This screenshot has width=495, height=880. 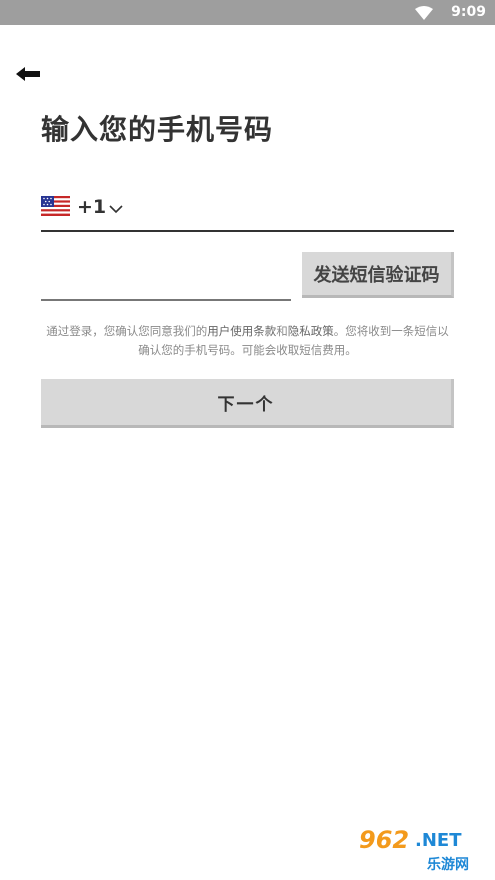 What do you see at coordinates (241, 331) in the screenshot?
I see `terms-link: 用户使用条款` at bounding box center [241, 331].